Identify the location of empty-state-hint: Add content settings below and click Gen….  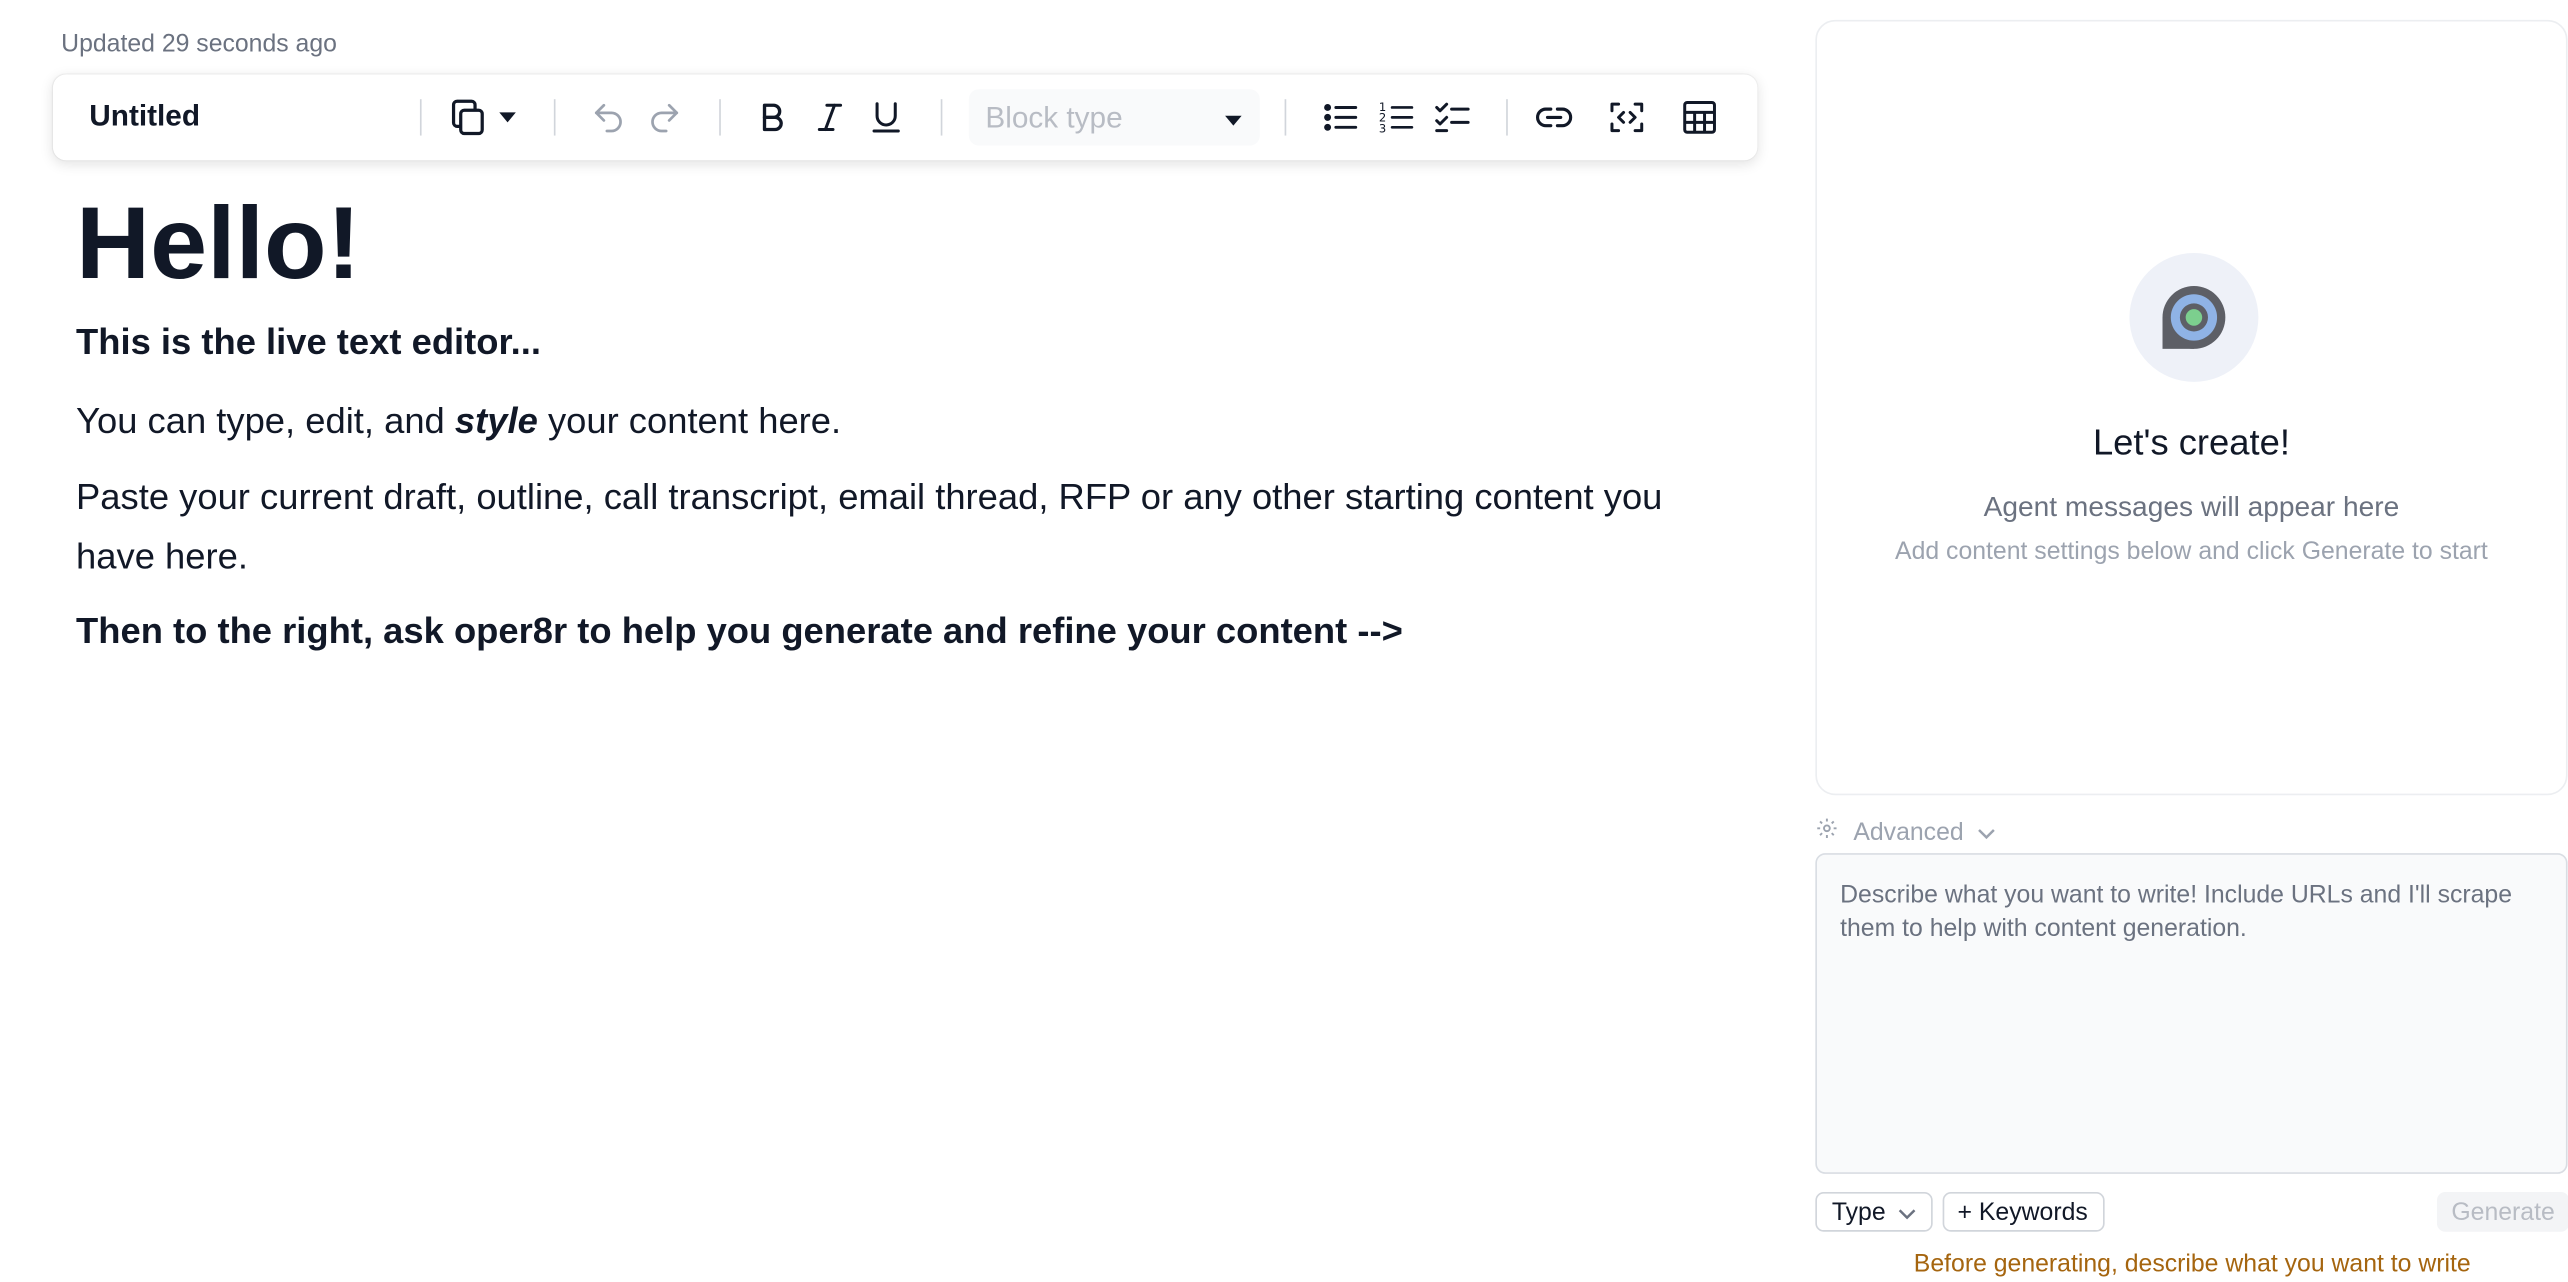
(2191, 551).